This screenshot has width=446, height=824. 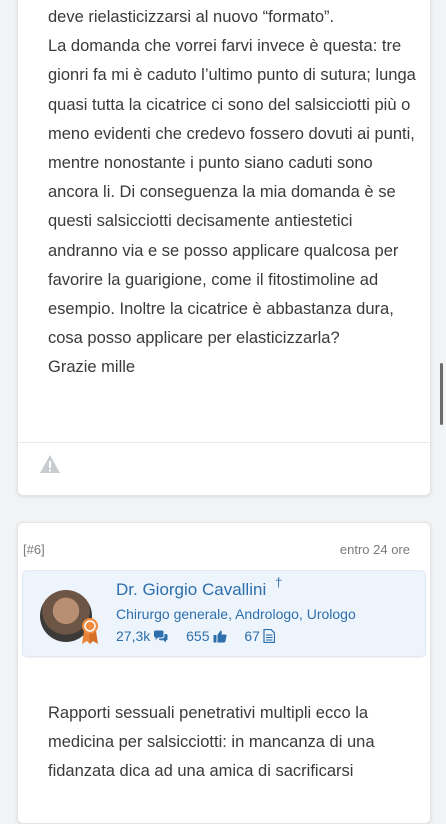 What do you see at coordinates (441, 394) in the screenshot?
I see `scrollbar` at bounding box center [441, 394].